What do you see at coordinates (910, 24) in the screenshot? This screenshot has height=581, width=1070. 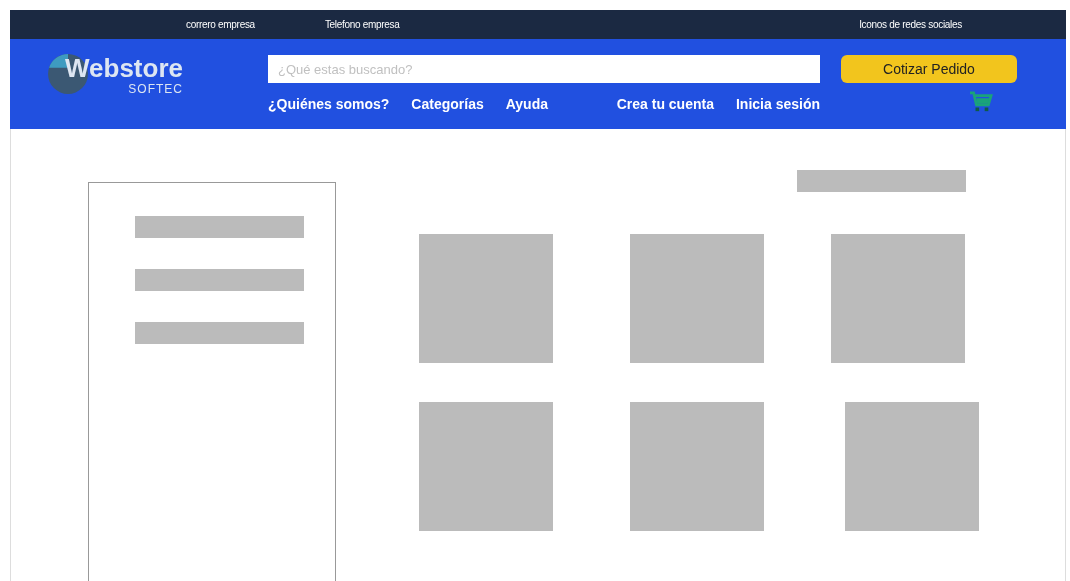 I see `social-icons-label: Iconos de redes sociales` at bounding box center [910, 24].